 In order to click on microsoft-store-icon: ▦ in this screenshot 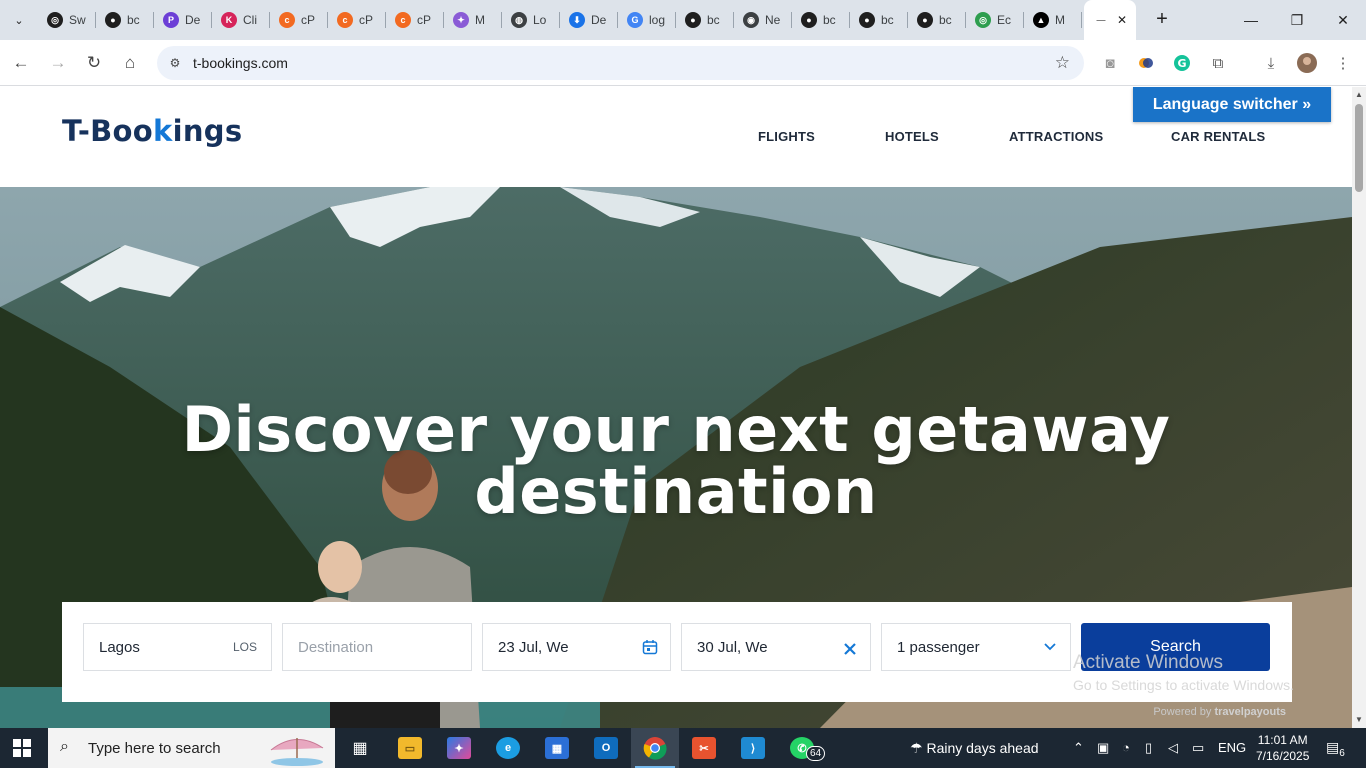, I will do `click(557, 748)`.